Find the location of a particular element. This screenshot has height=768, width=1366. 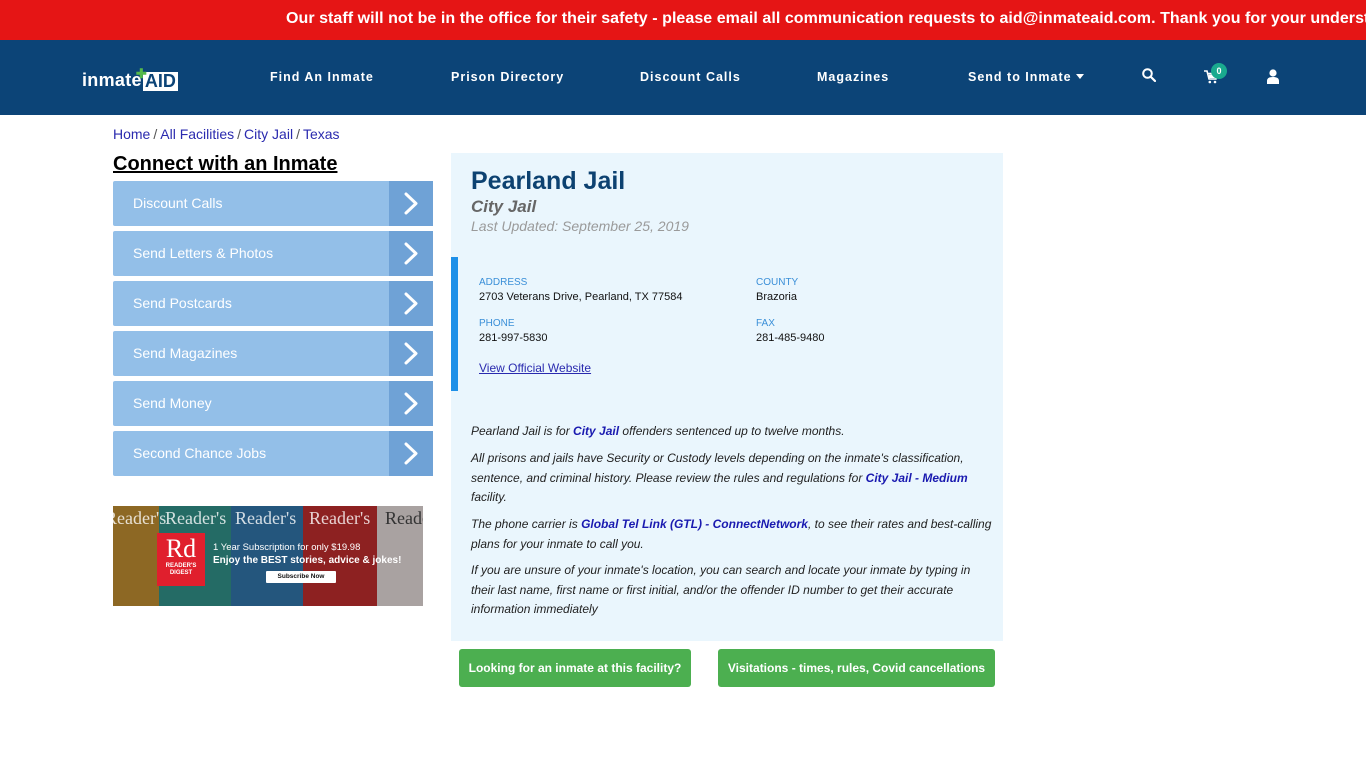

logo: inmate ✚ AID is located at coordinates (130, 78).